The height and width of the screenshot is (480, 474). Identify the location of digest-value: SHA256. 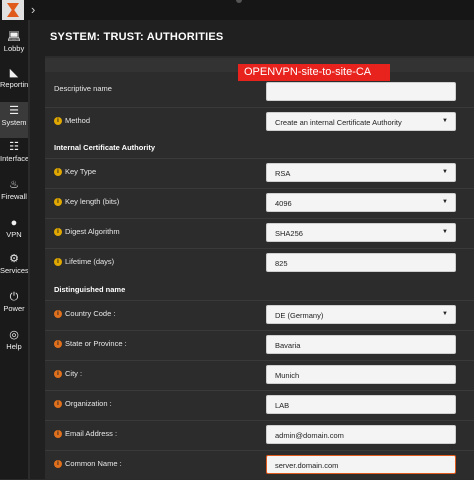
(289, 233).